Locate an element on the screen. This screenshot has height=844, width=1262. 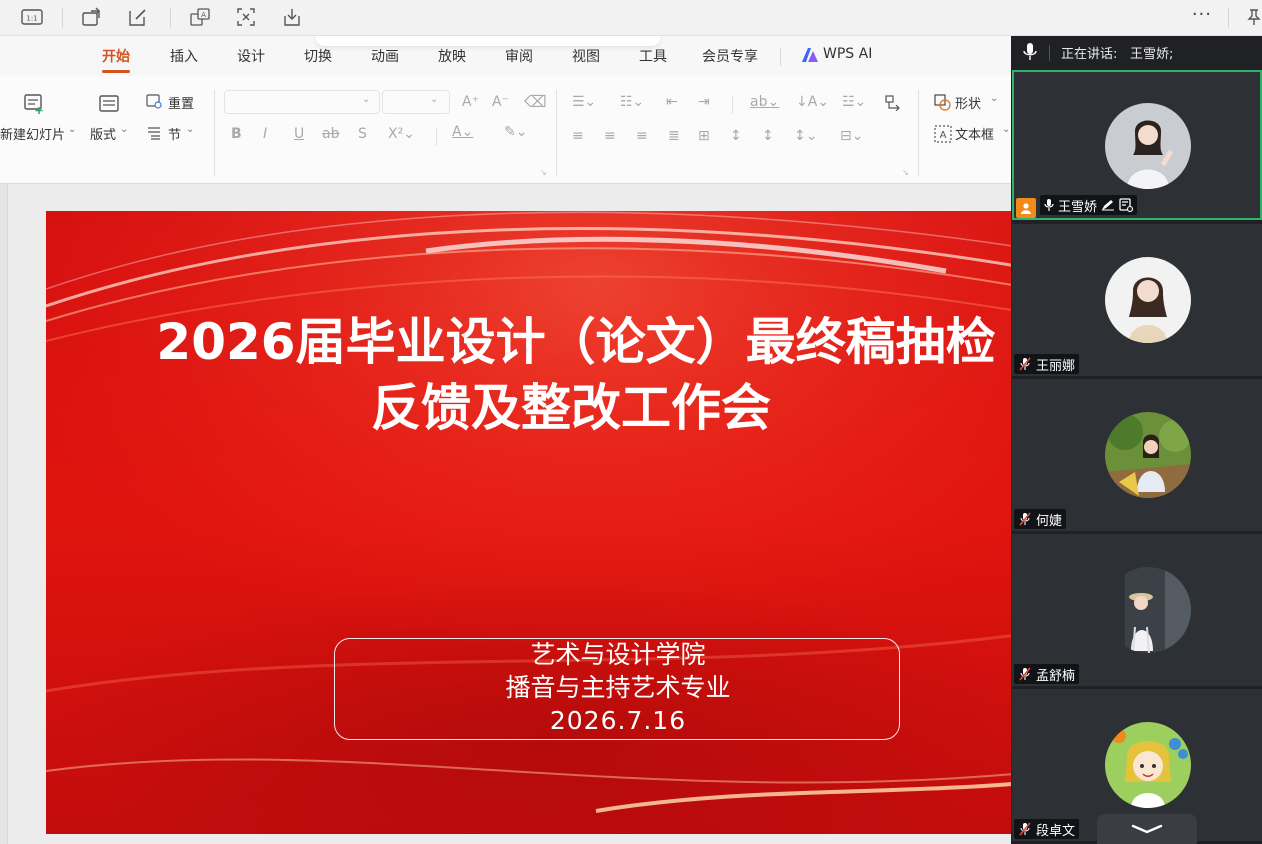
superscript-icon: X²⌄ is located at coordinates (401, 134).